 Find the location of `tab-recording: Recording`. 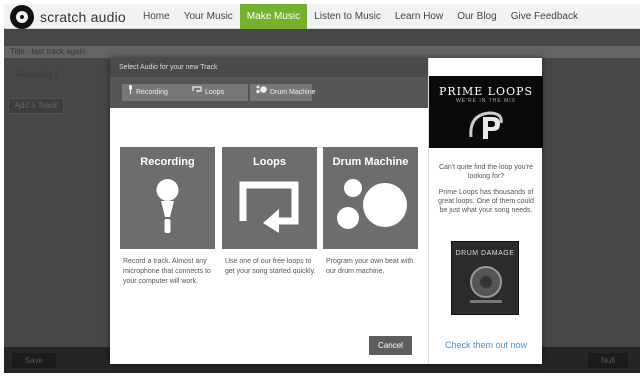

tab-recording: Recording is located at coordinates (157, 92).